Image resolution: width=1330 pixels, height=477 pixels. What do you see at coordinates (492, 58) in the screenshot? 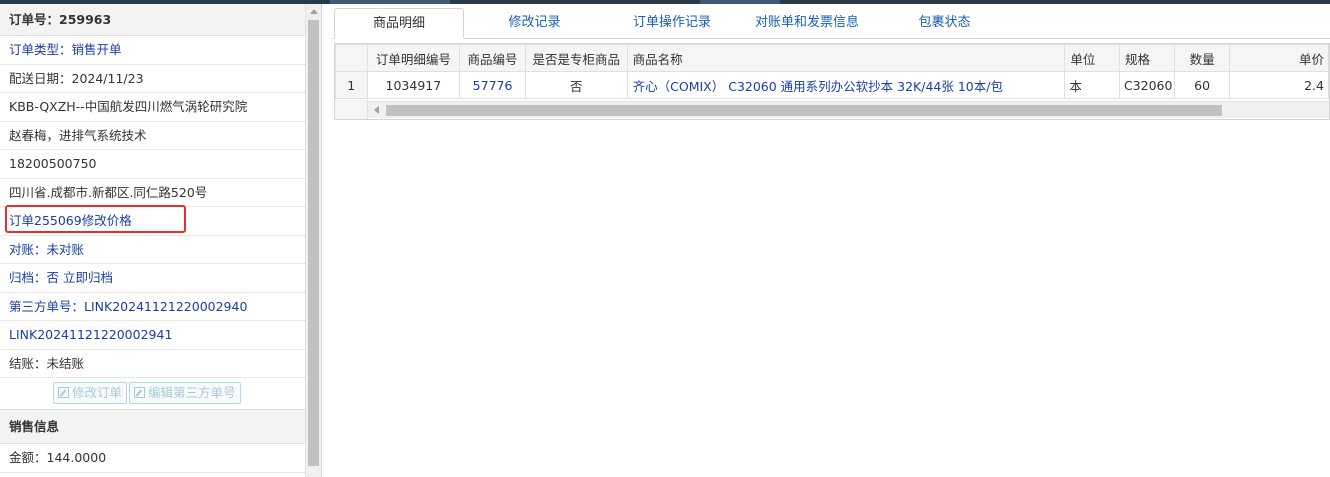
I see `header-product-id: 商品编号` at bounding box center [492, 58].